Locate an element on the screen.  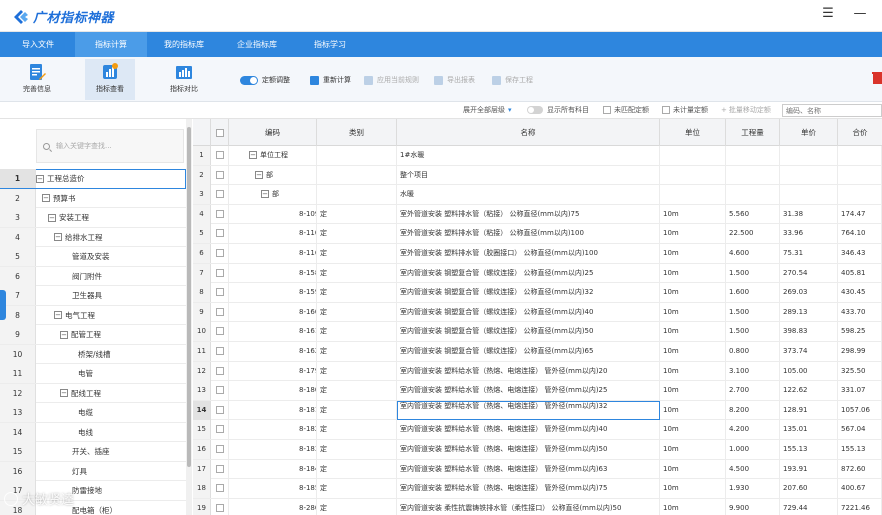
qty-cell: 0.800 is located at coordinates (753, 351).